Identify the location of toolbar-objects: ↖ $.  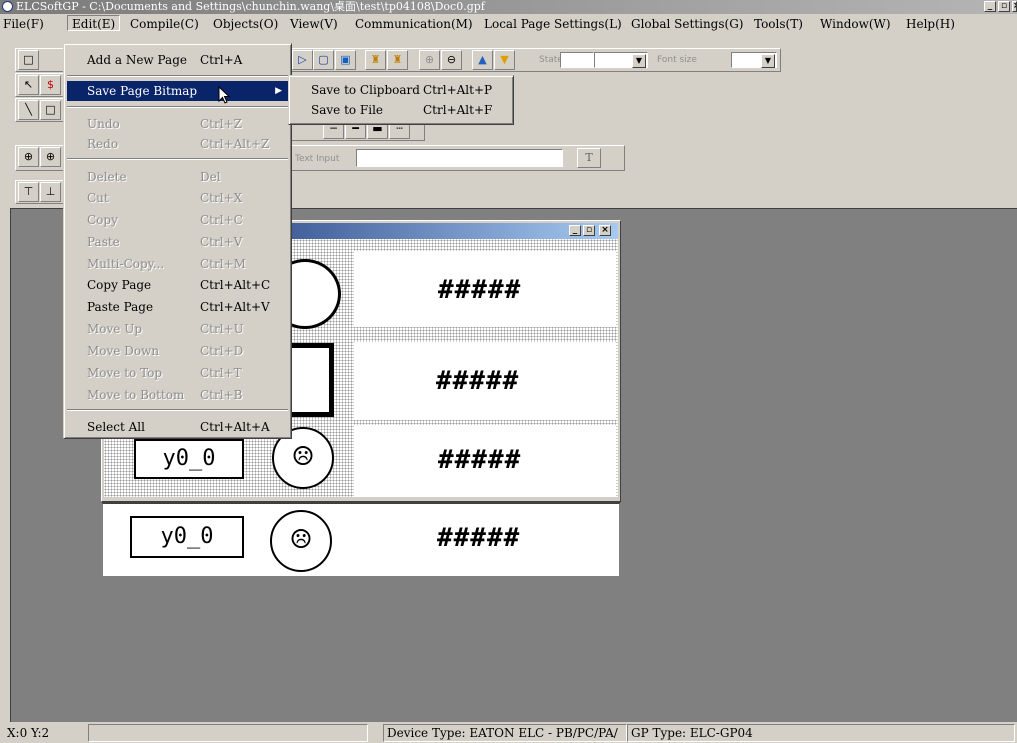
(40, 85).